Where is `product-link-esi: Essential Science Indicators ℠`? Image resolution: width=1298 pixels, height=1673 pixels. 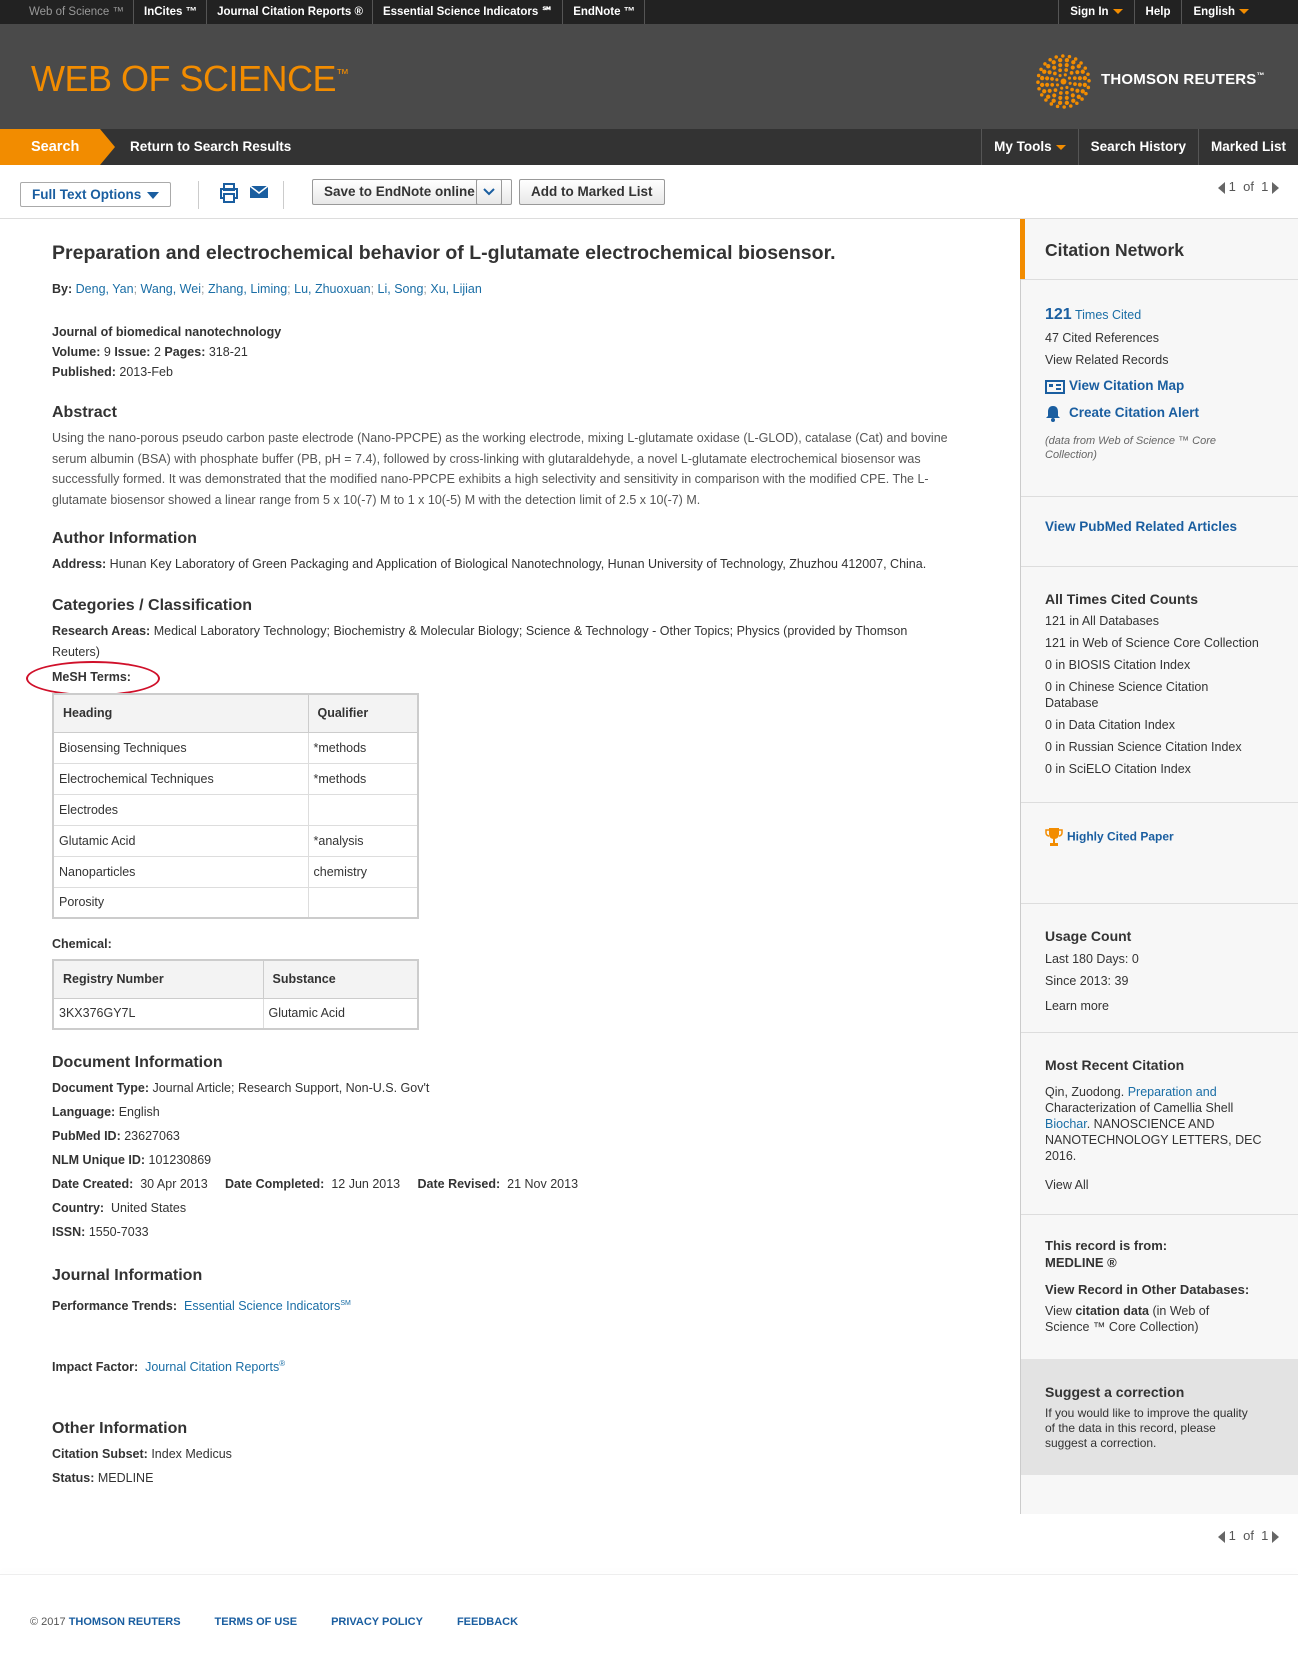 product-link-esi: Essential Science Indicators ℠ is located at coordinates (468, 12).